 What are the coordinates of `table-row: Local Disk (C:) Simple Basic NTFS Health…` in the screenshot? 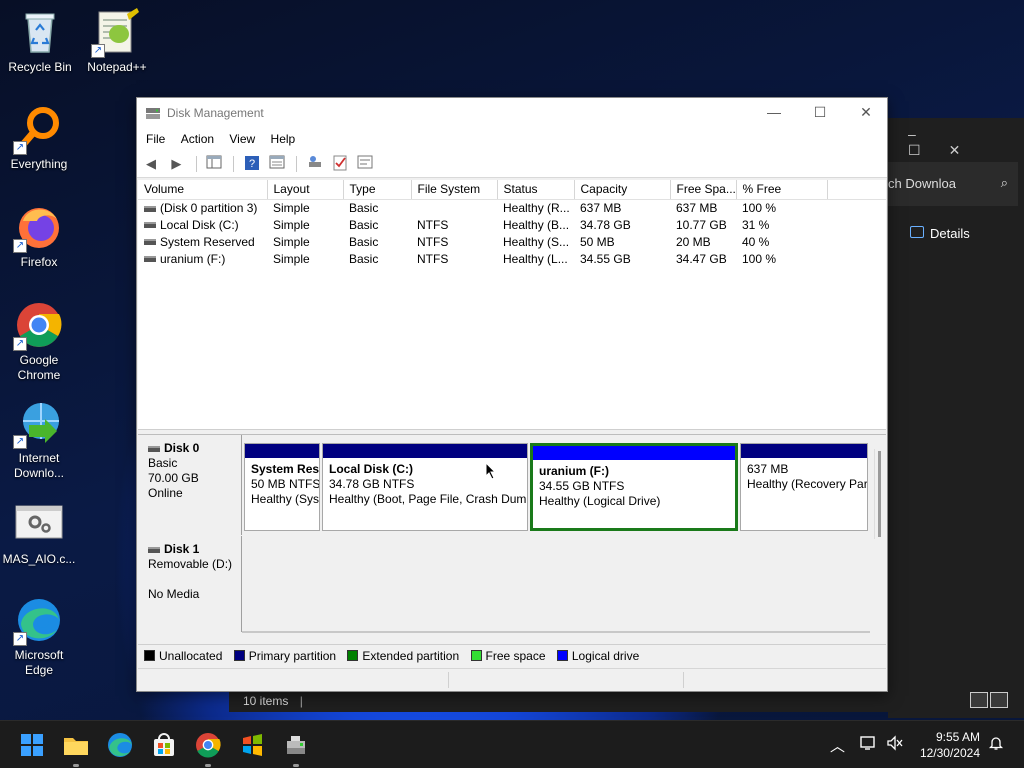 It's located at (512, 224).